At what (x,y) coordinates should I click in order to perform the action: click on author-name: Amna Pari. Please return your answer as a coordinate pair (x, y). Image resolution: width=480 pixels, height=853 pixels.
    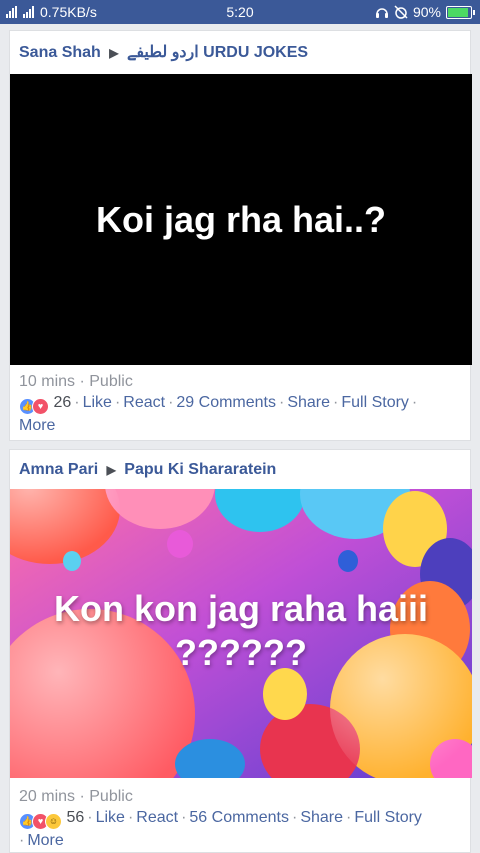
    Looking at the image, I should click on (58, 469).